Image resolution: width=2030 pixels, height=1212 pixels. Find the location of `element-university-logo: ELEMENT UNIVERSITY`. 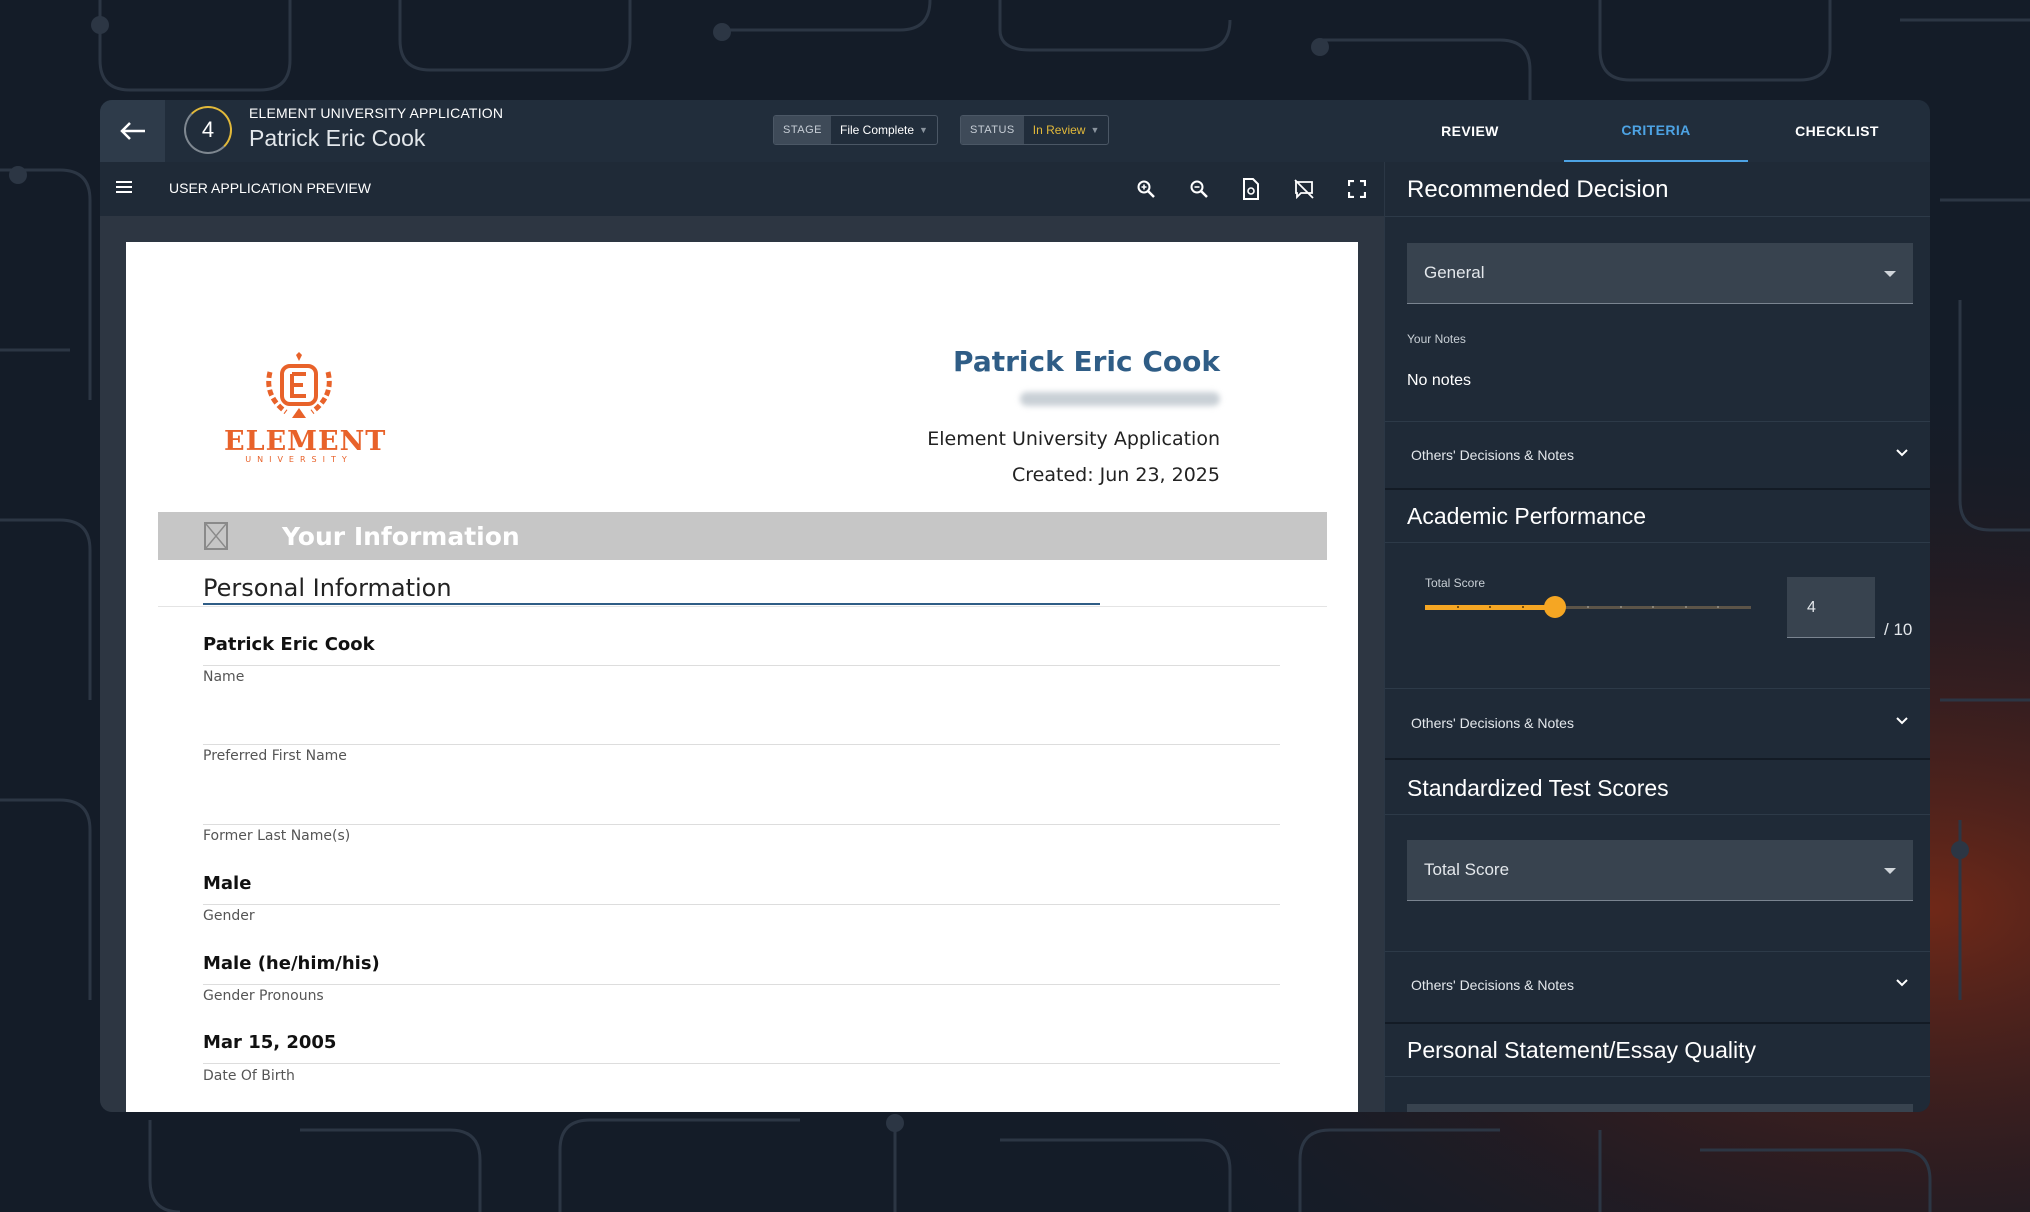

element-university-logo: ELEMENT UNIVERSITY is located at coordinates (305, 408).